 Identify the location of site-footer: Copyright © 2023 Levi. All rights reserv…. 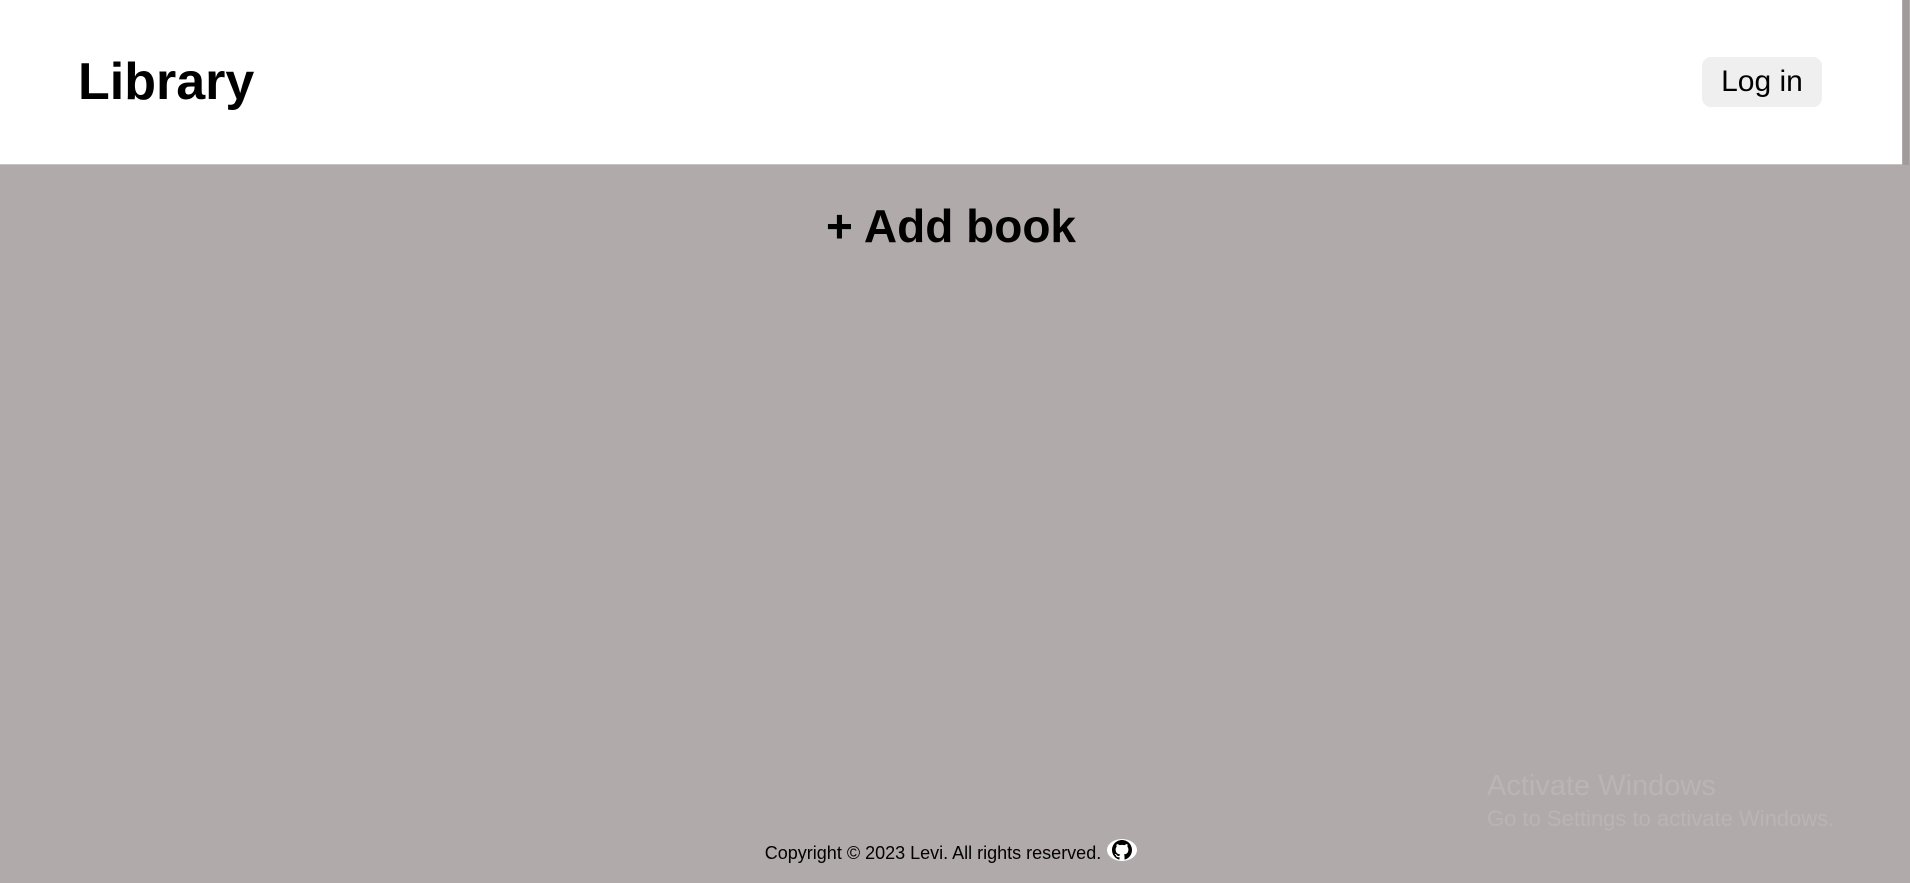
(951, 853).